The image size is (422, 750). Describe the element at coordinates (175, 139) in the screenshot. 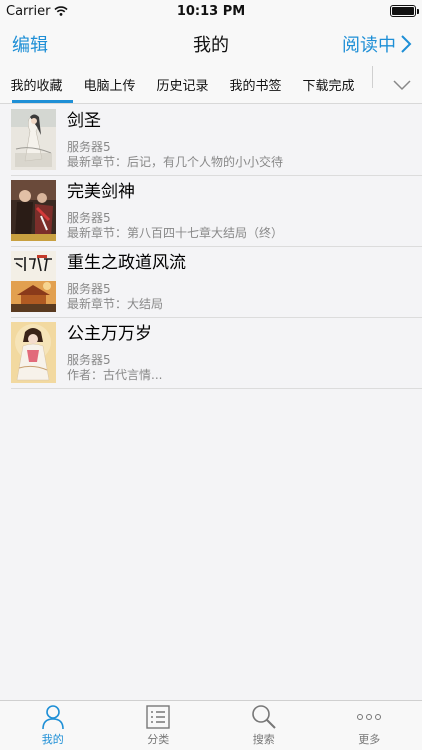

I see `book-info: 剑圣 服务器5 最新章节：后记，有几个人物的小小交待` at that location.